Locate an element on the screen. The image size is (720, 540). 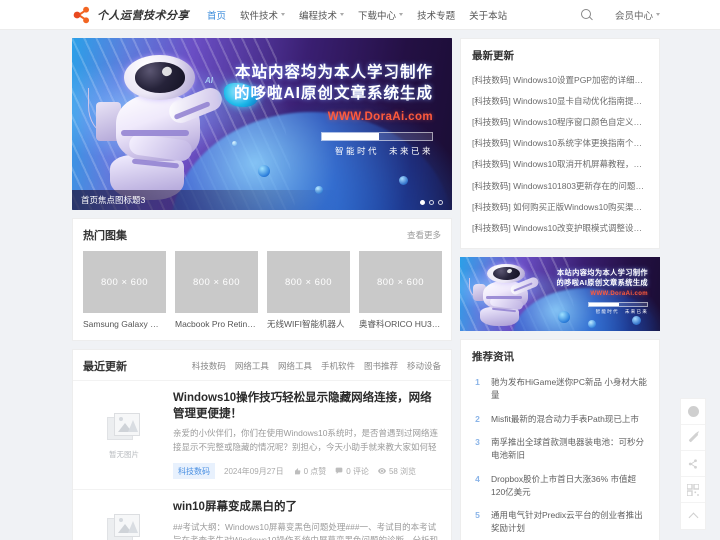
latest-updates-title: 最新更新 is located at coordinates (493, 56).